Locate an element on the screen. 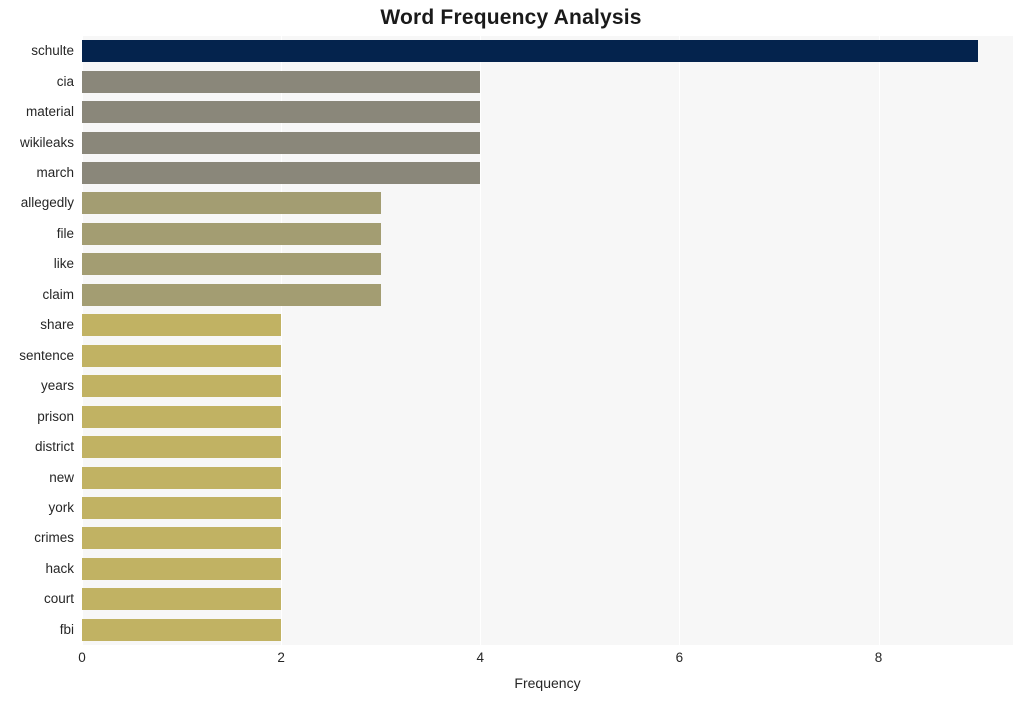  bar-prison is located at coordinates (182, 416).